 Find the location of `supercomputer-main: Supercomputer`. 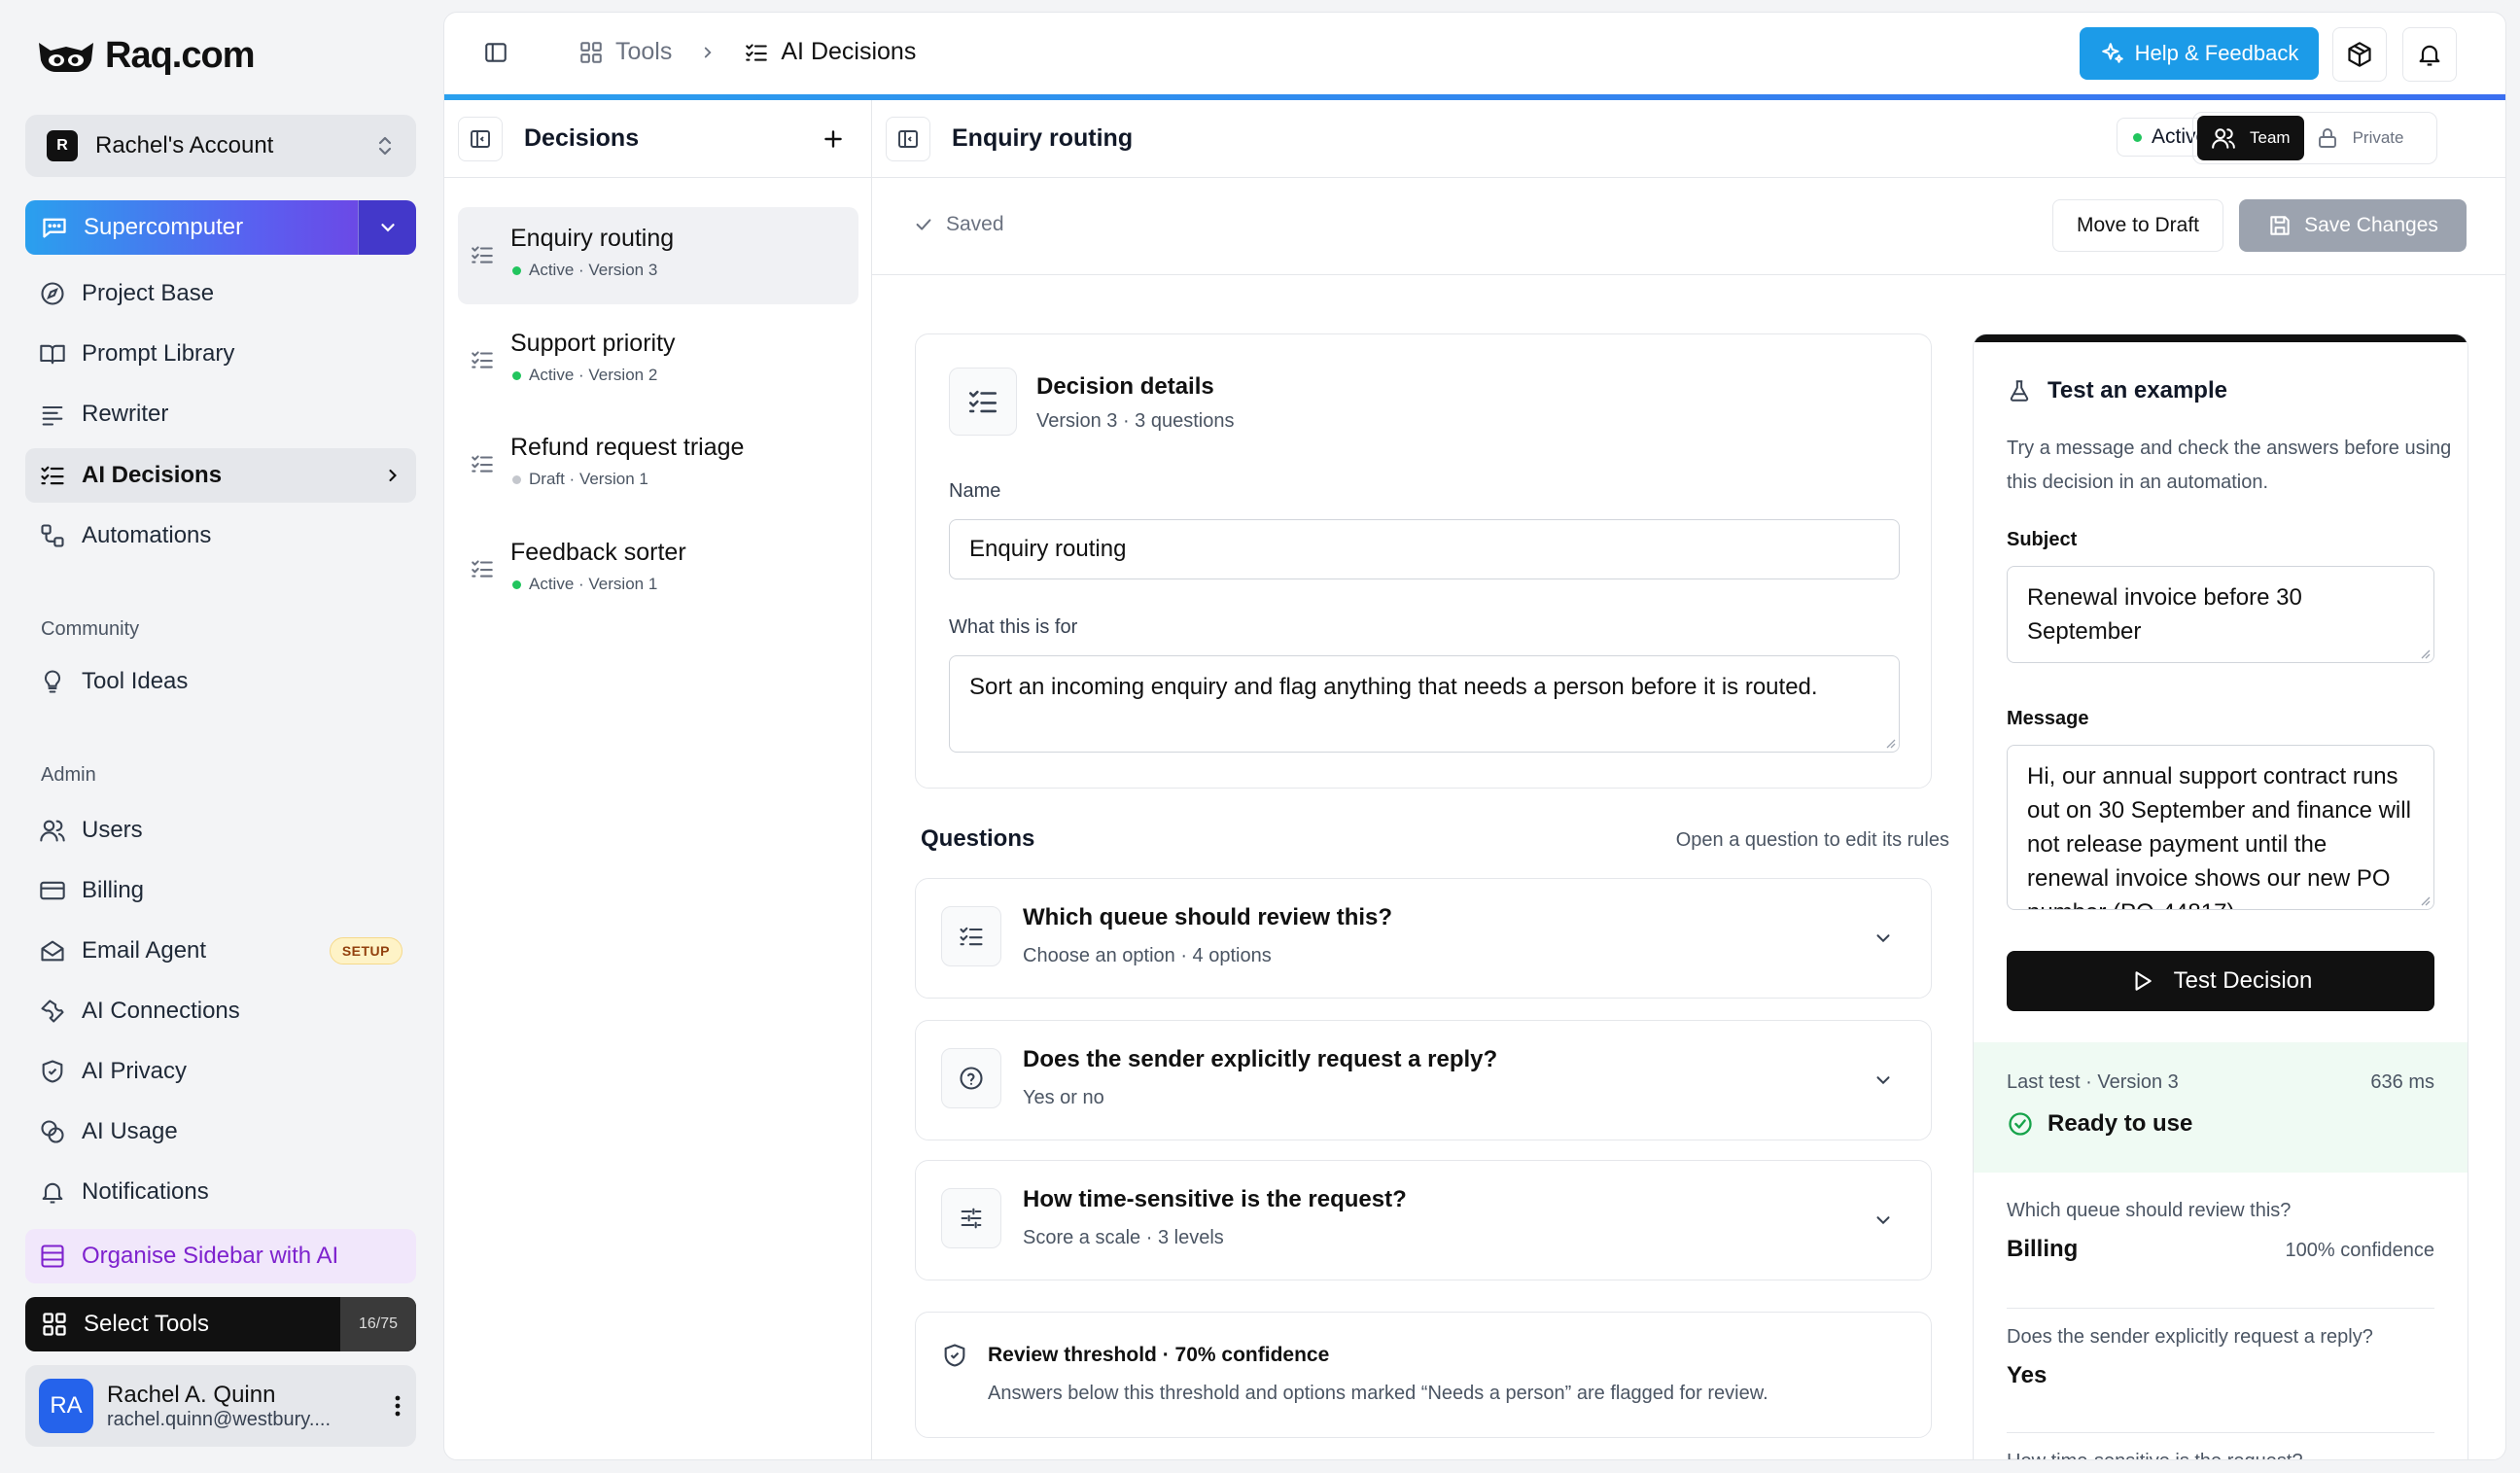

supercomputer-main: Supercomputer is located at coordinates (191, 227).